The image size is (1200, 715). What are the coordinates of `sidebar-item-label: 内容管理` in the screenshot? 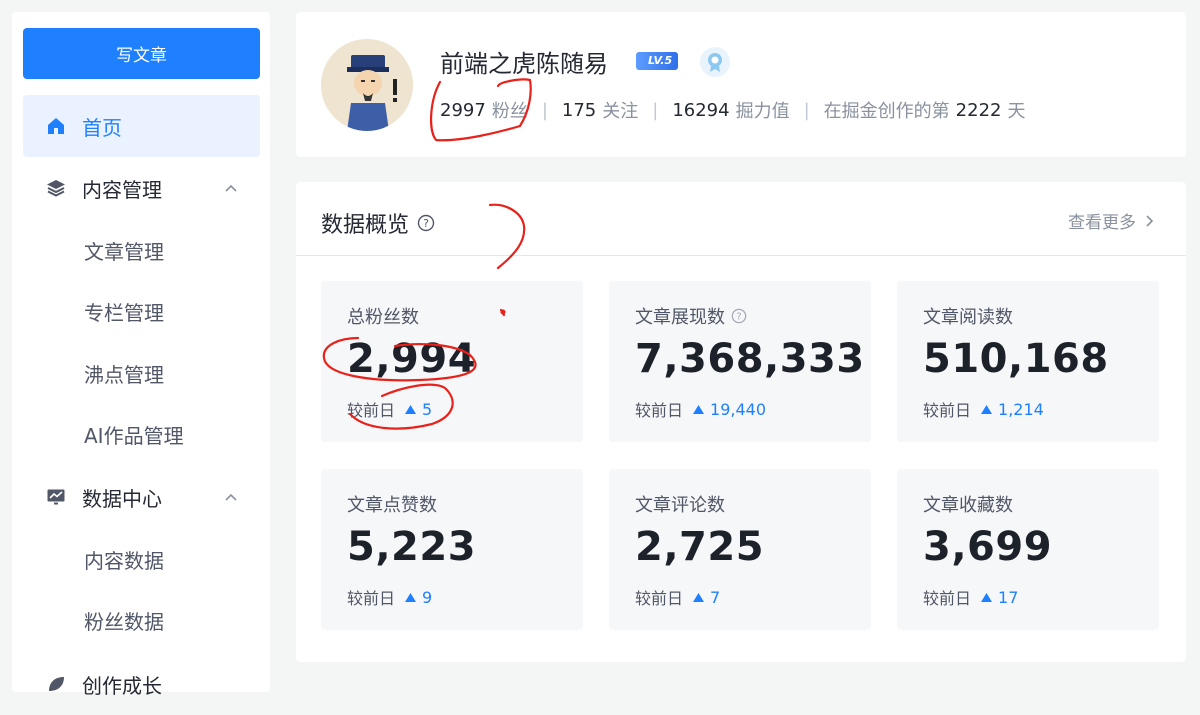 It's located at (122, 189).